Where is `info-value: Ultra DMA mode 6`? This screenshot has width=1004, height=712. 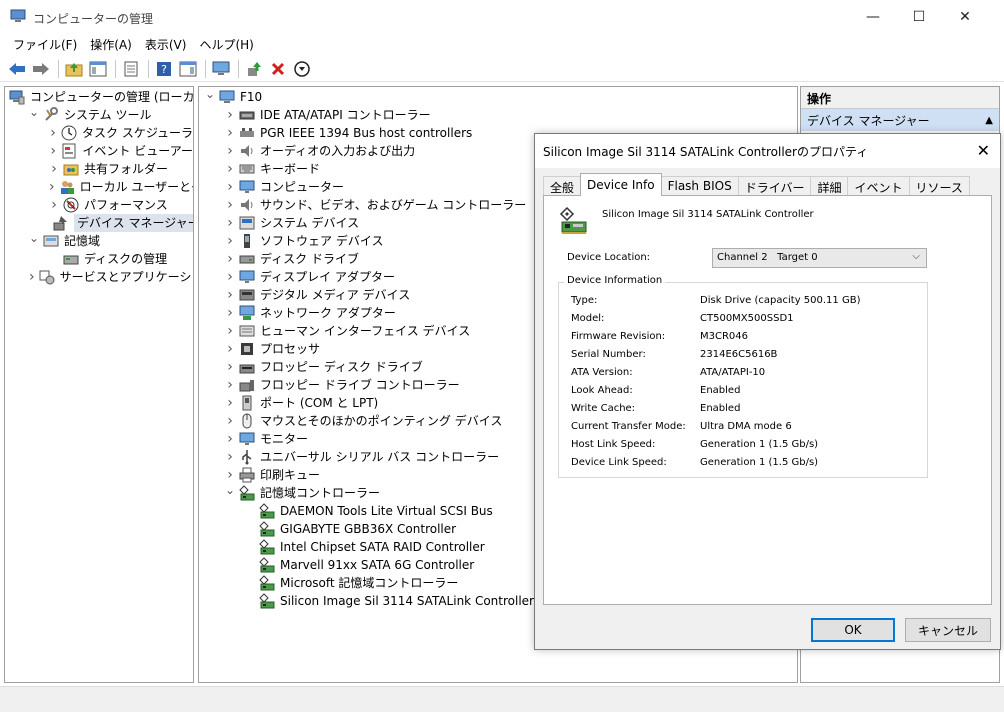 info-value: Ultra DMA mode 6 is located at coordinates (746, 426).